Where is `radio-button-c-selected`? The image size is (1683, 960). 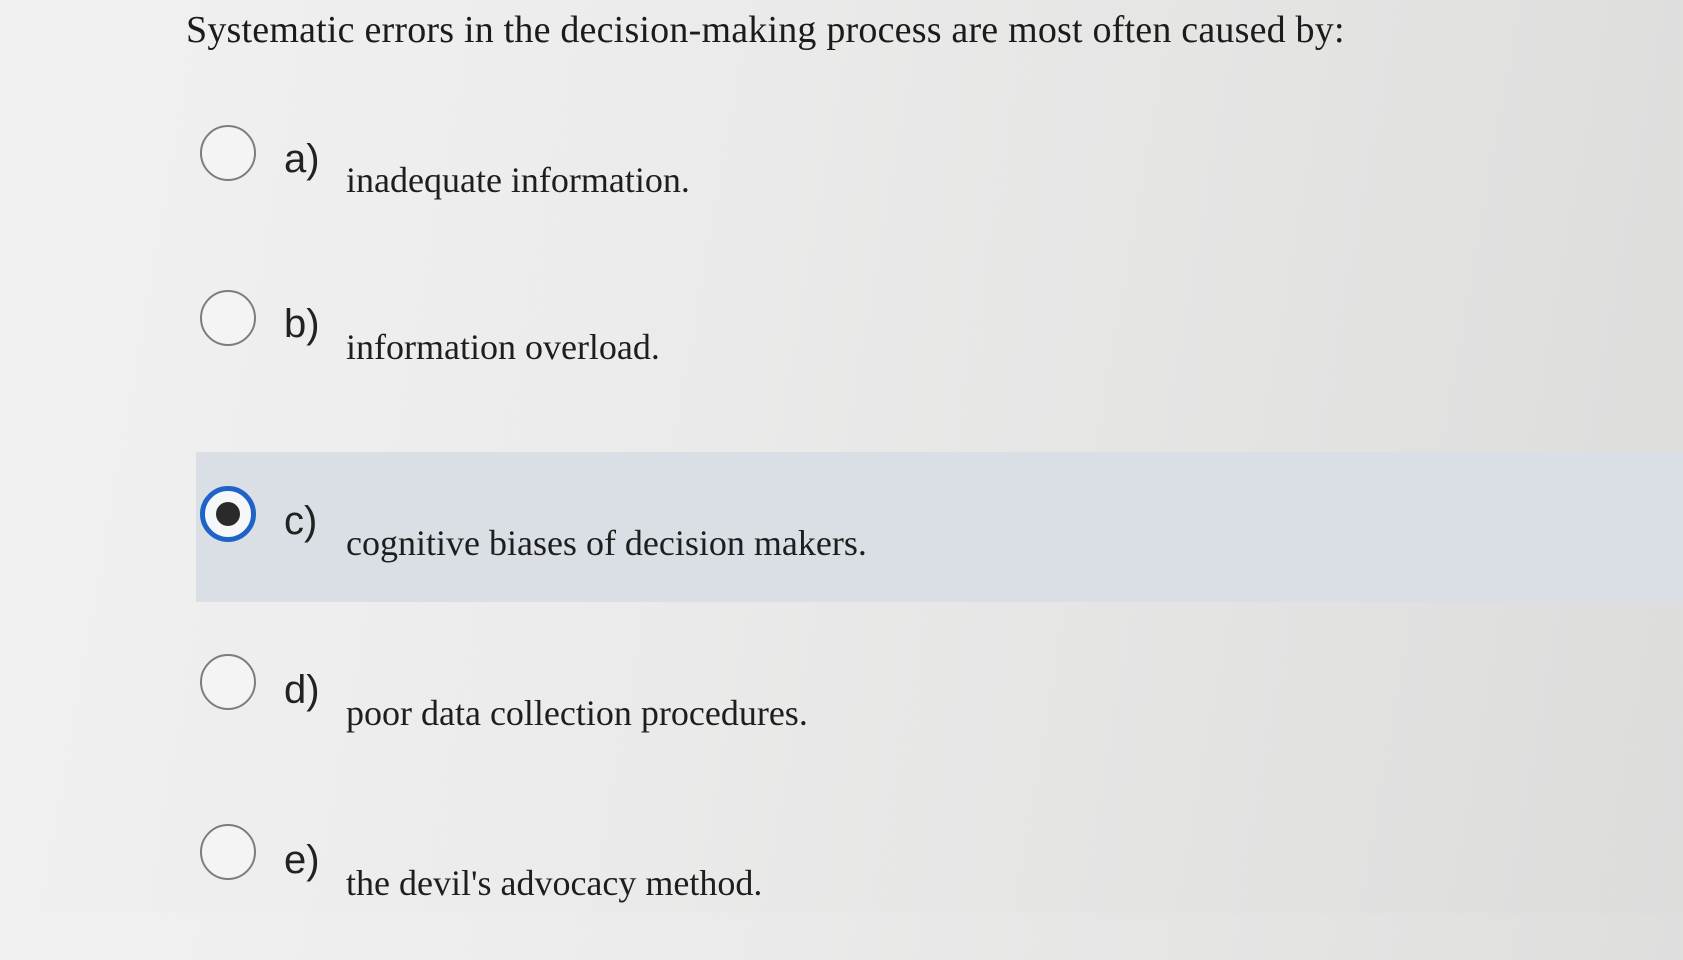
radio-button-c-selected is located at coordinates (228, 514).